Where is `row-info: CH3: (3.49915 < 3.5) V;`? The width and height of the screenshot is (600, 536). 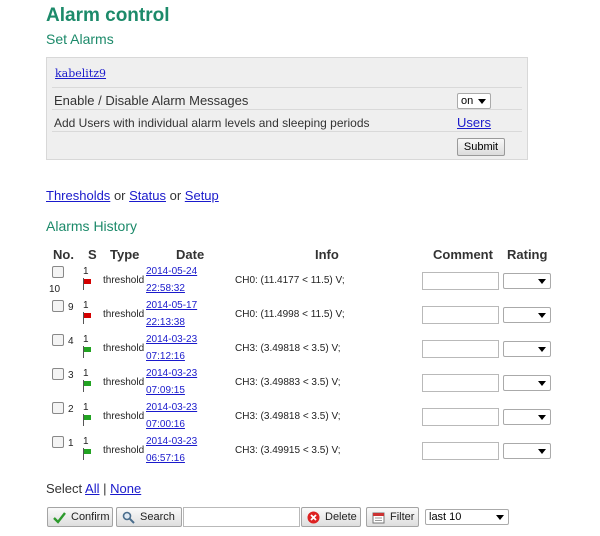
row-info: CH3: (3.49915 < 3.5) V; is located at coordinates (288, 450).